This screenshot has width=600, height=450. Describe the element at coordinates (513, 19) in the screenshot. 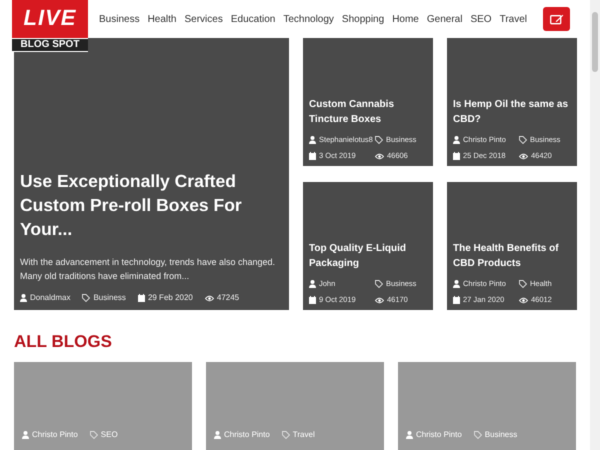

I see `nav-link: Travel` at that location.